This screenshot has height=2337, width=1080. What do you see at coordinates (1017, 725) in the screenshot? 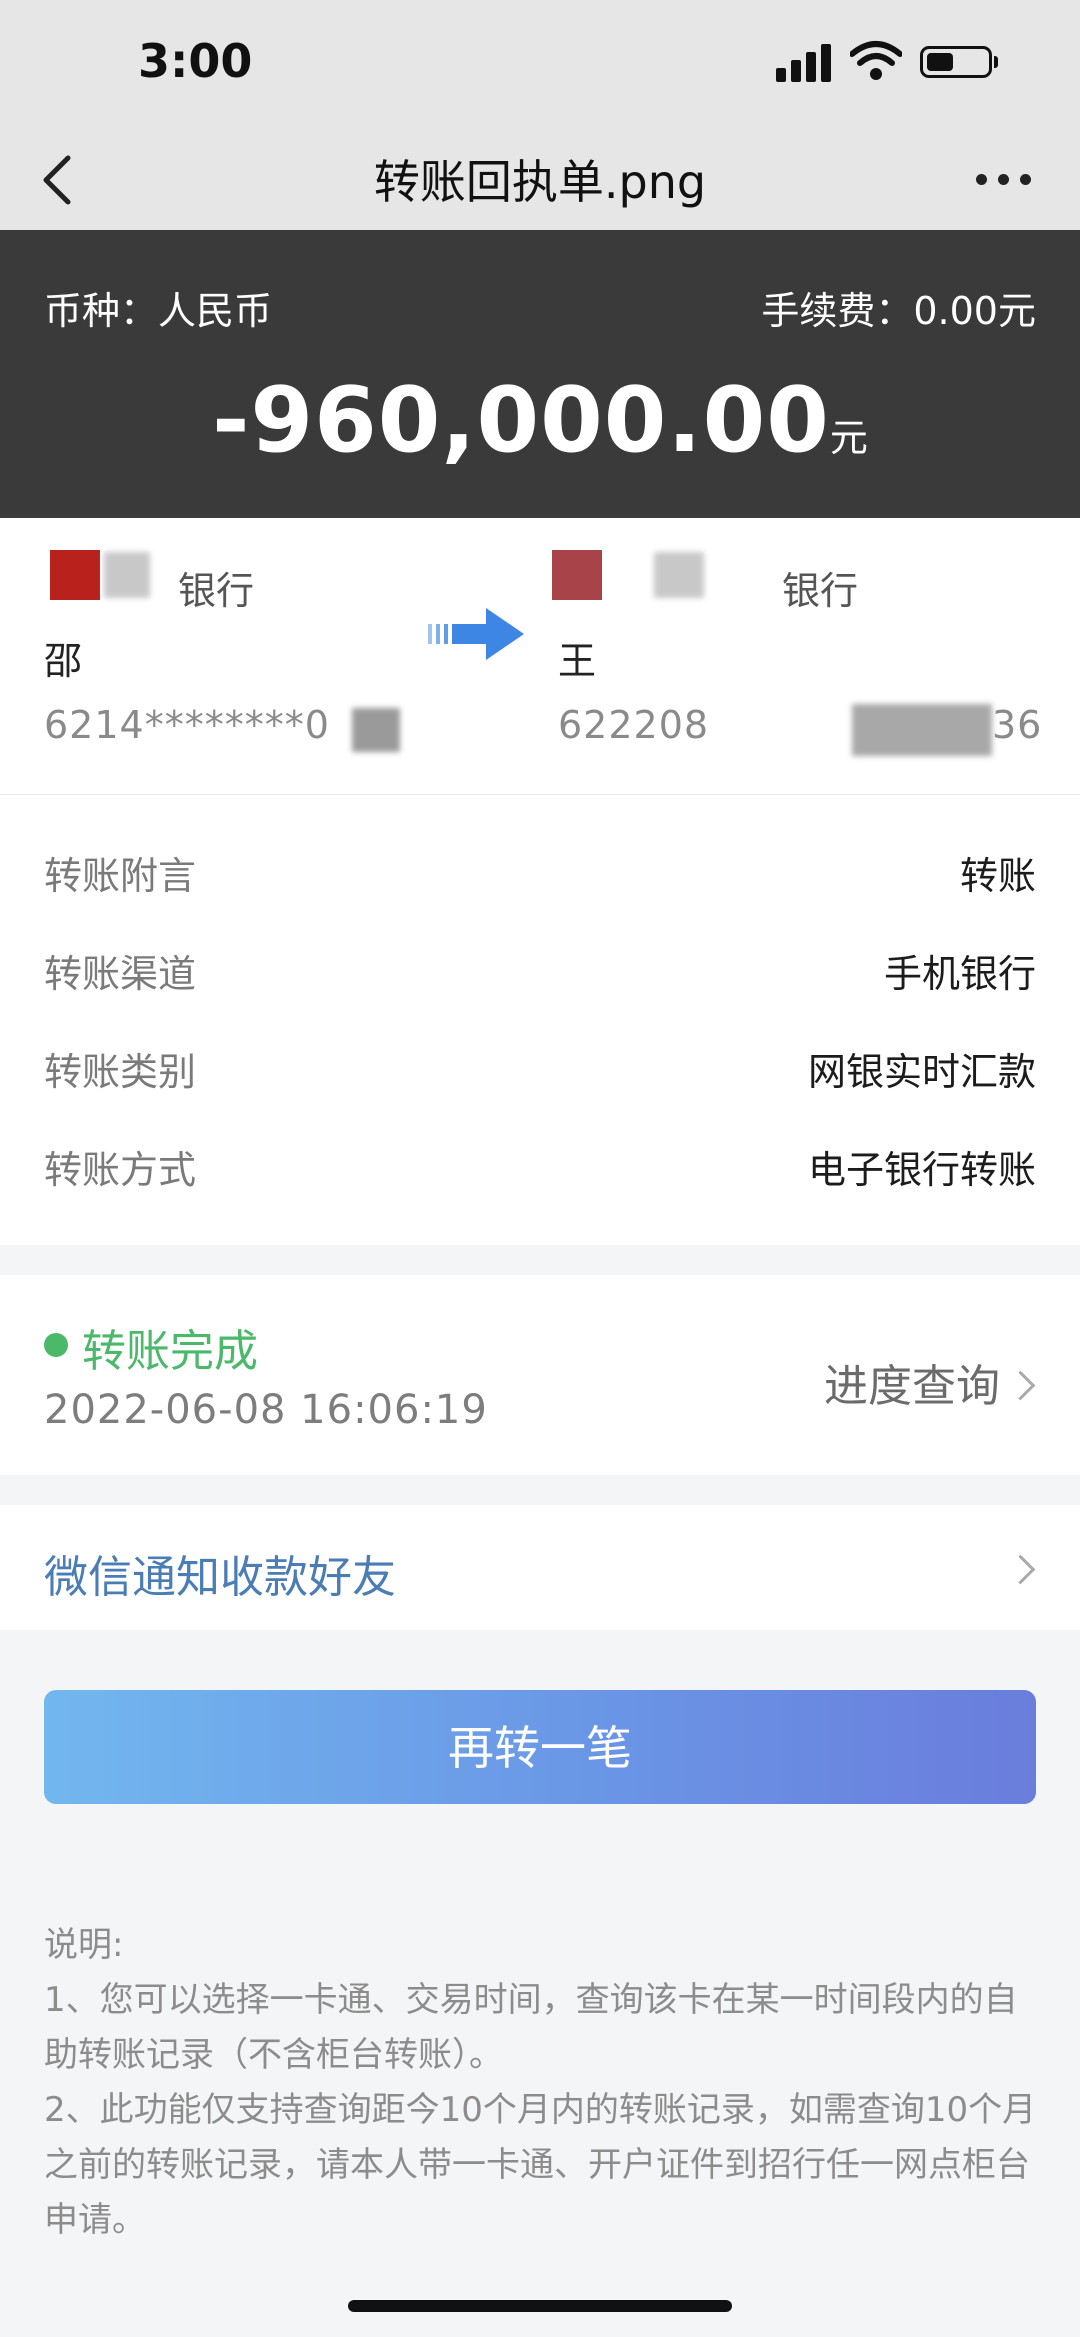
I see `payee-card-suffix: 36` at bounding box center [1017, 725].